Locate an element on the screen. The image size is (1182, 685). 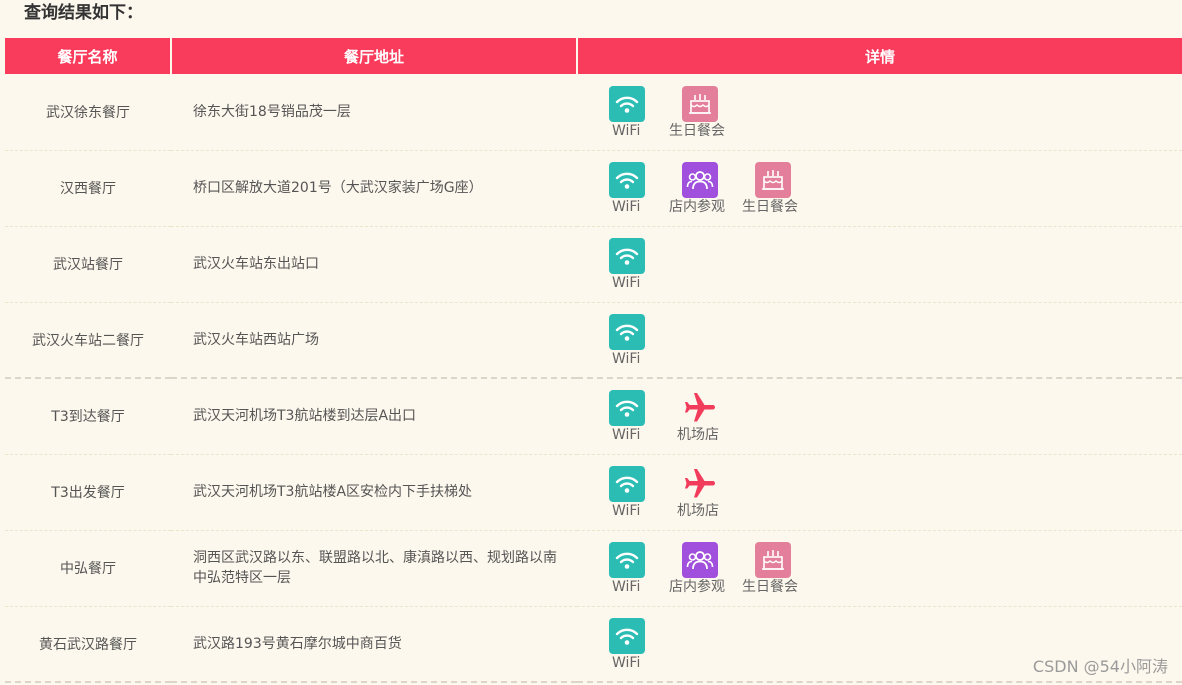
table-row: T3到达餐厅 武汉天河机场T3航站楼到达层A出口 WiFi 机场店 is located at coordinates (593, 416).